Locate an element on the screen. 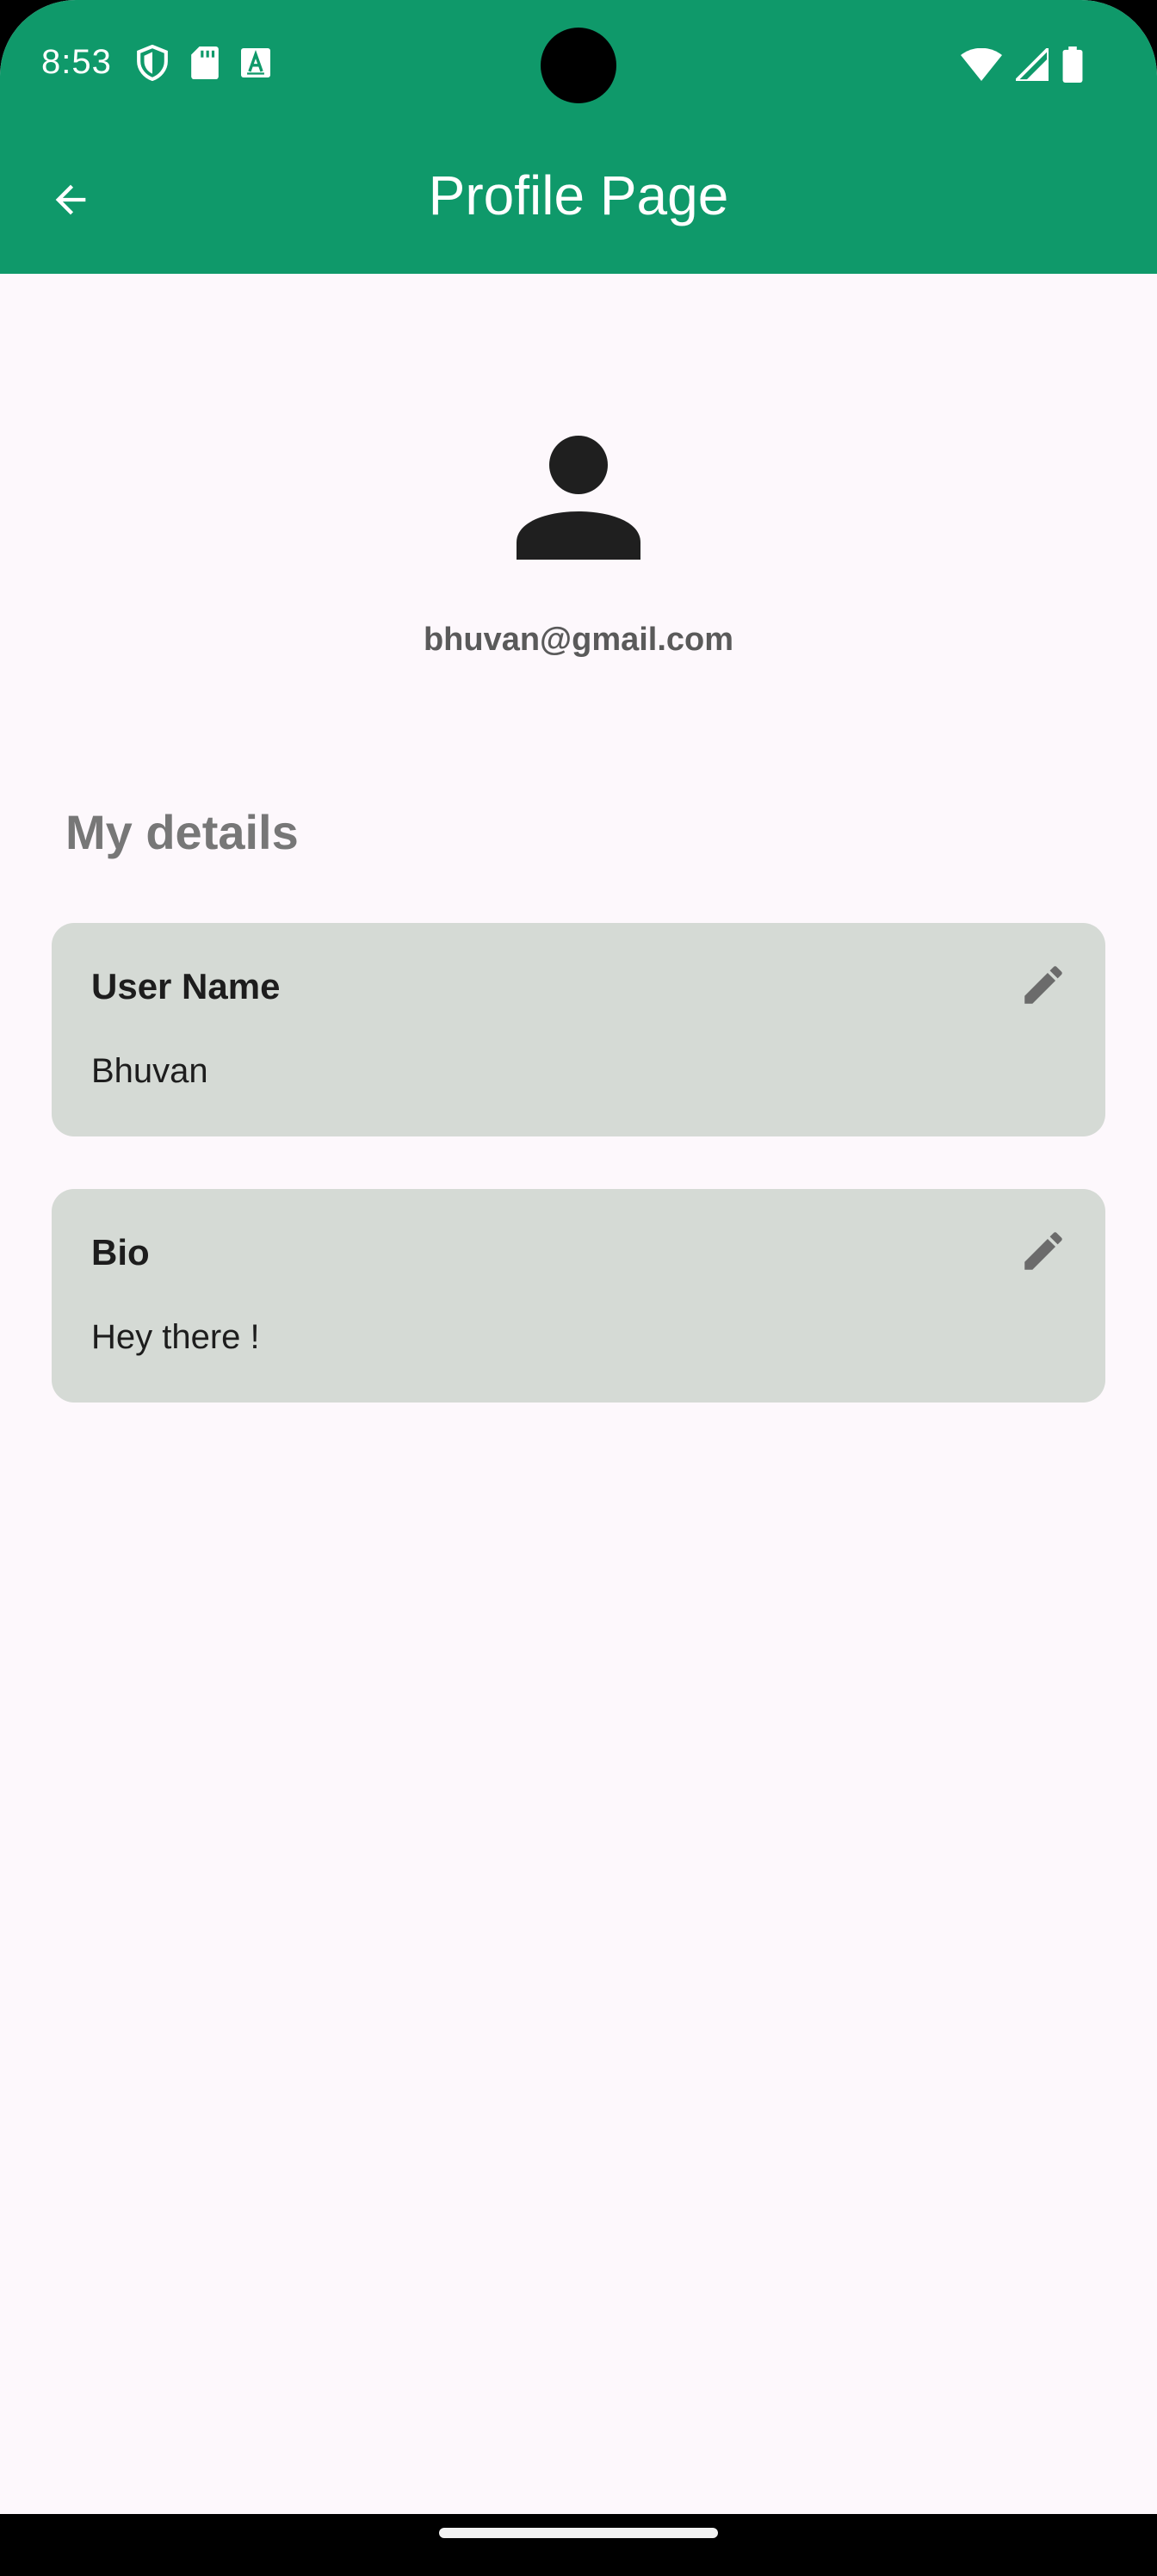  profile-email: bhuvan@gmail.com is located at coordinates (579, 640).